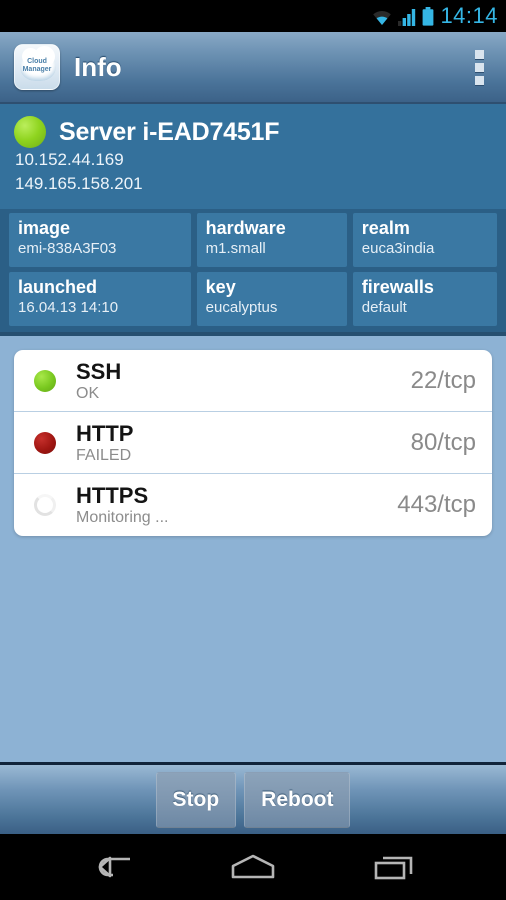 This screenshot has width=506, height=900. I want to click on app-logo-line1: Cloud, so click(37, 61).